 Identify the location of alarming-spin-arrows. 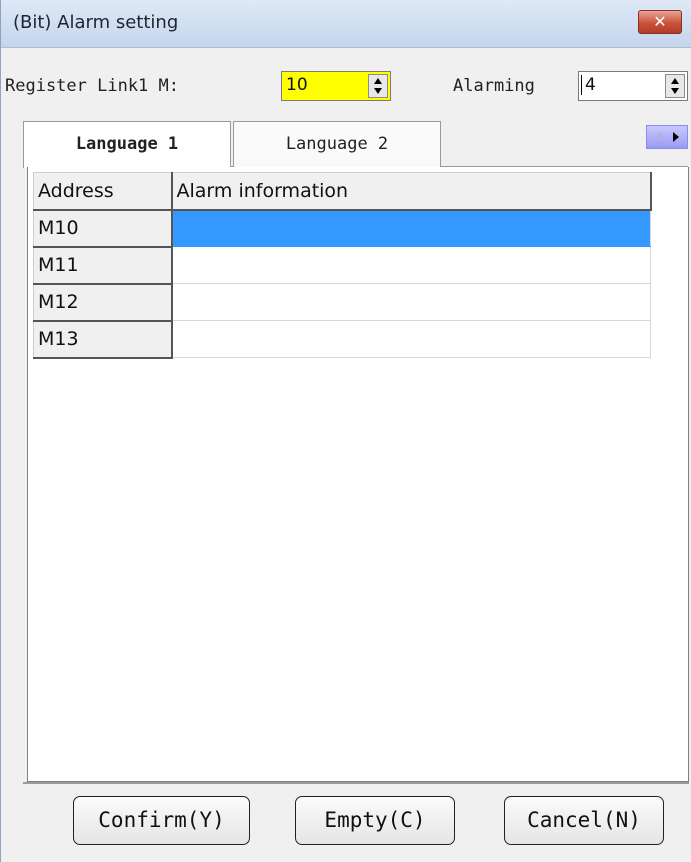
(675, 86).